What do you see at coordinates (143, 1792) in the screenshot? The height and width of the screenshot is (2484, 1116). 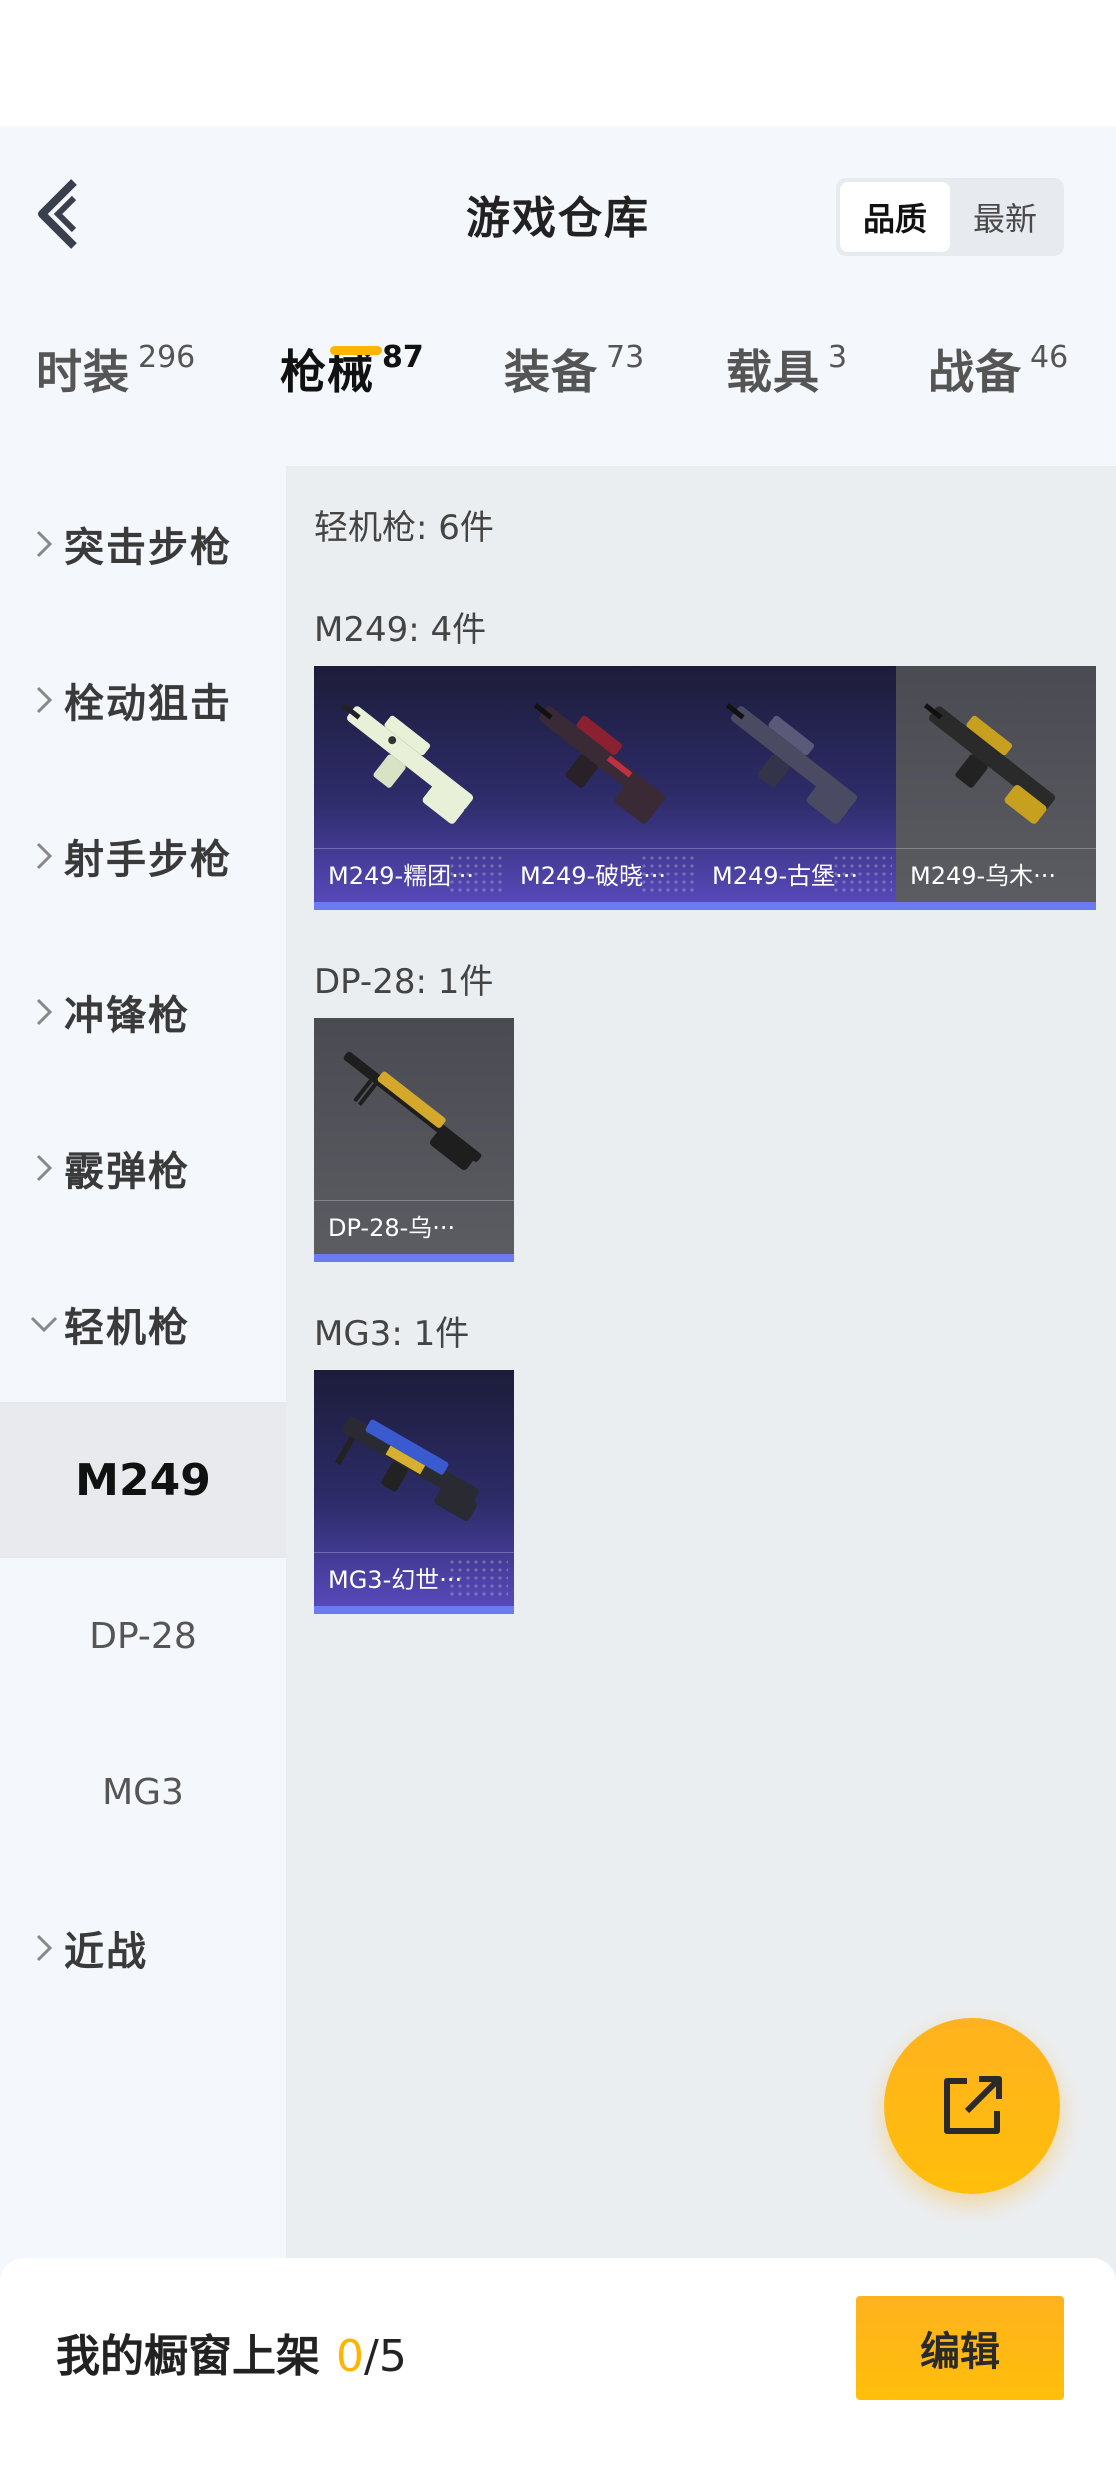 I see `sidebar-subitem-mg3: MG3` at bounding box center [143, 1792].